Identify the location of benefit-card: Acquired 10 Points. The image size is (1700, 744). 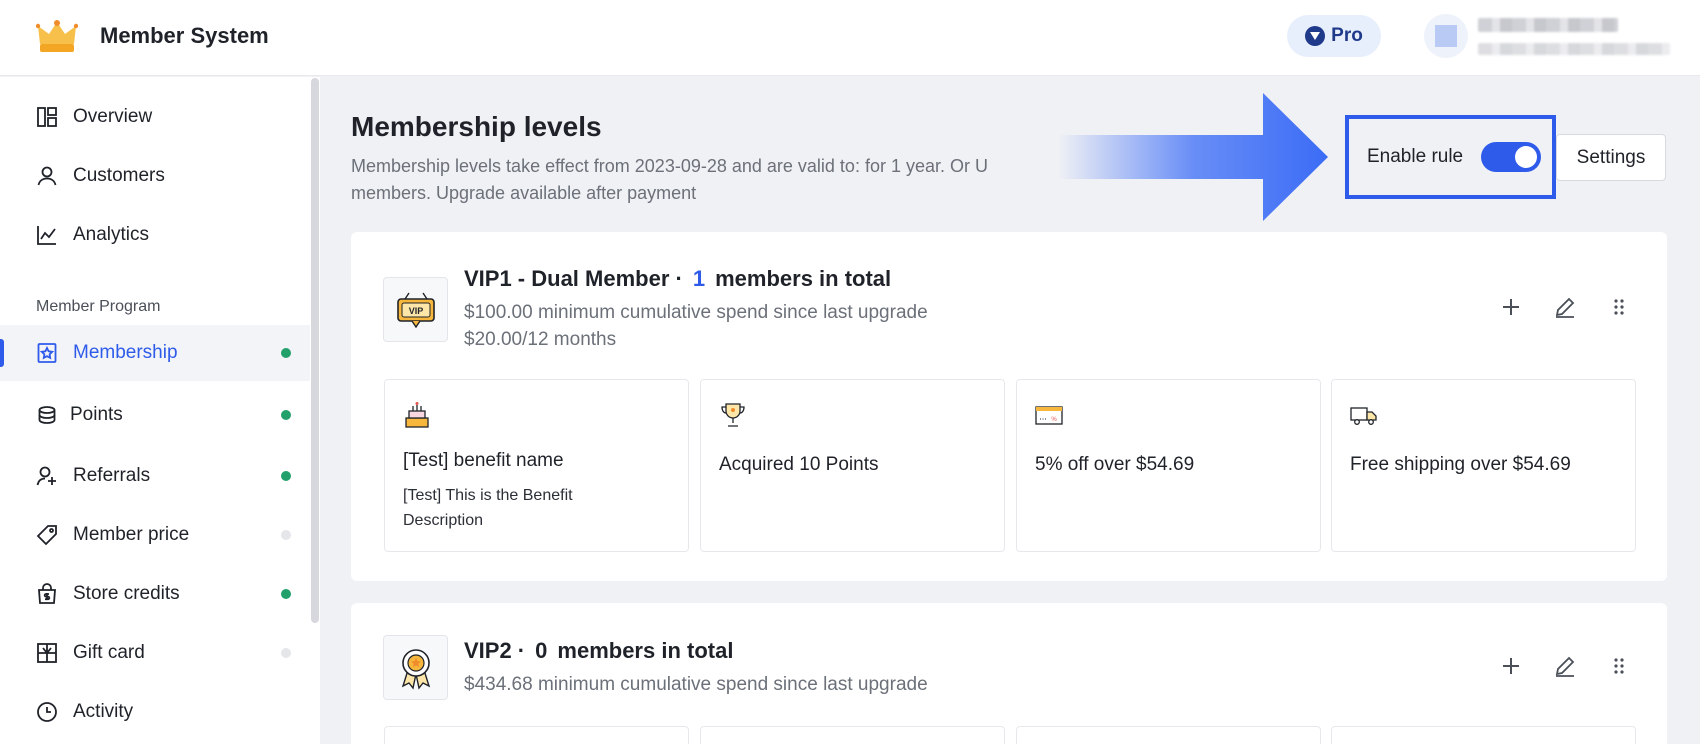
(852, 465).